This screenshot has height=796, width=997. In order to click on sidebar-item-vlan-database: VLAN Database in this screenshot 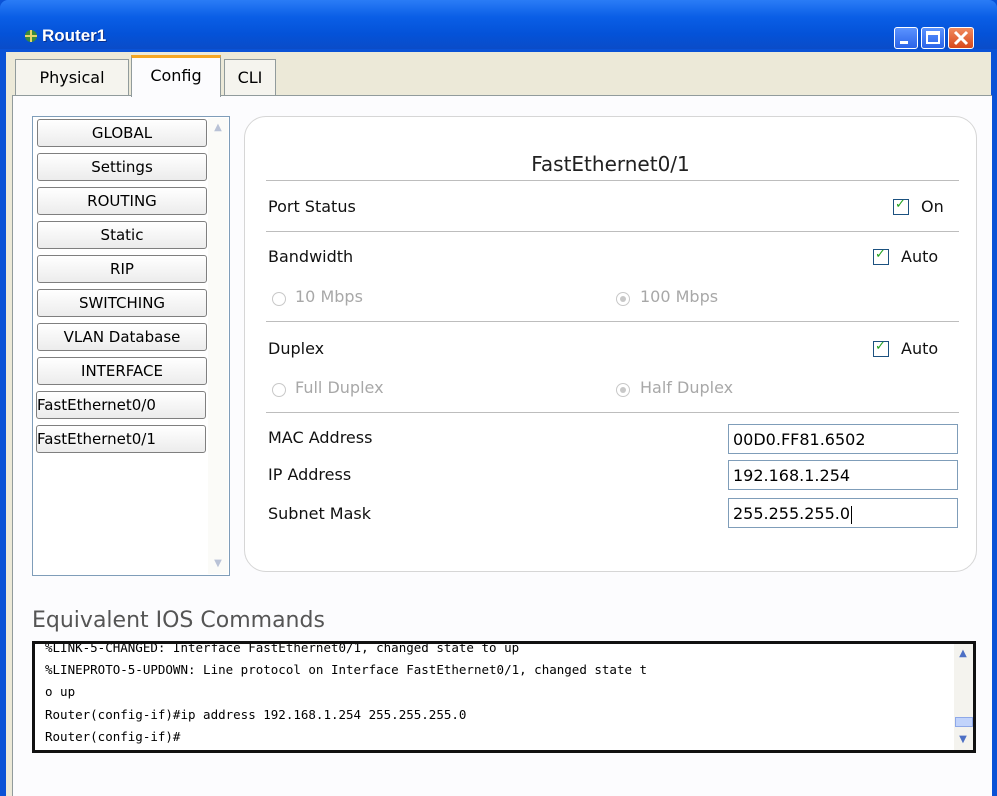, I will do `click(122, 337)`.